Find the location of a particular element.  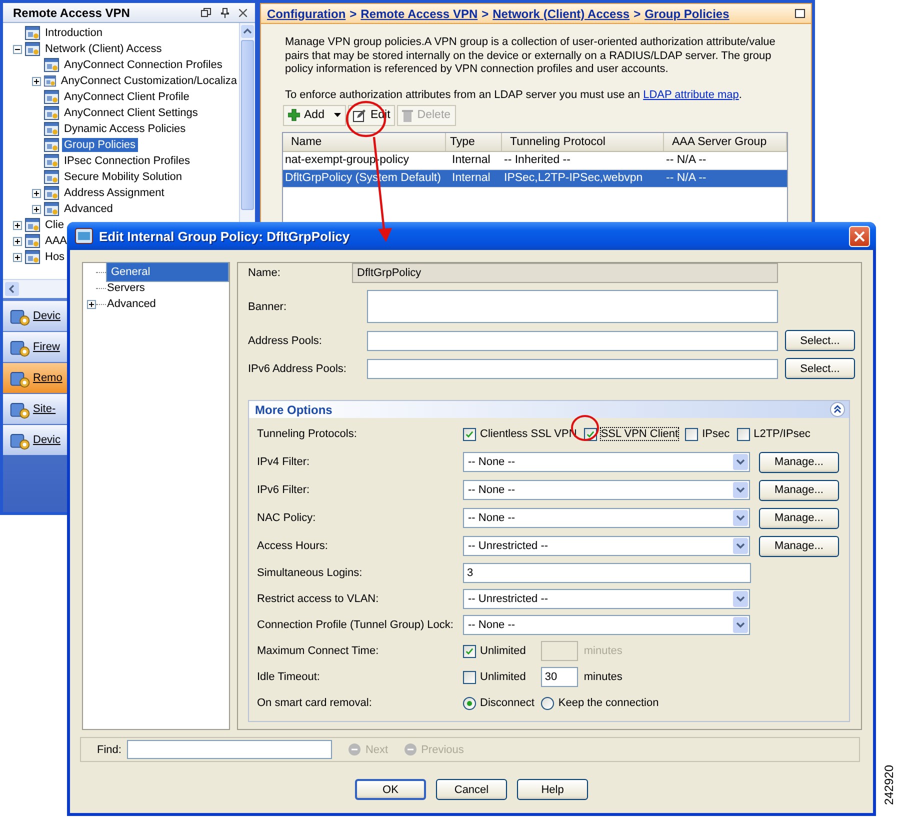

tree-item: Group Policies is located at coordinates (100, 145).